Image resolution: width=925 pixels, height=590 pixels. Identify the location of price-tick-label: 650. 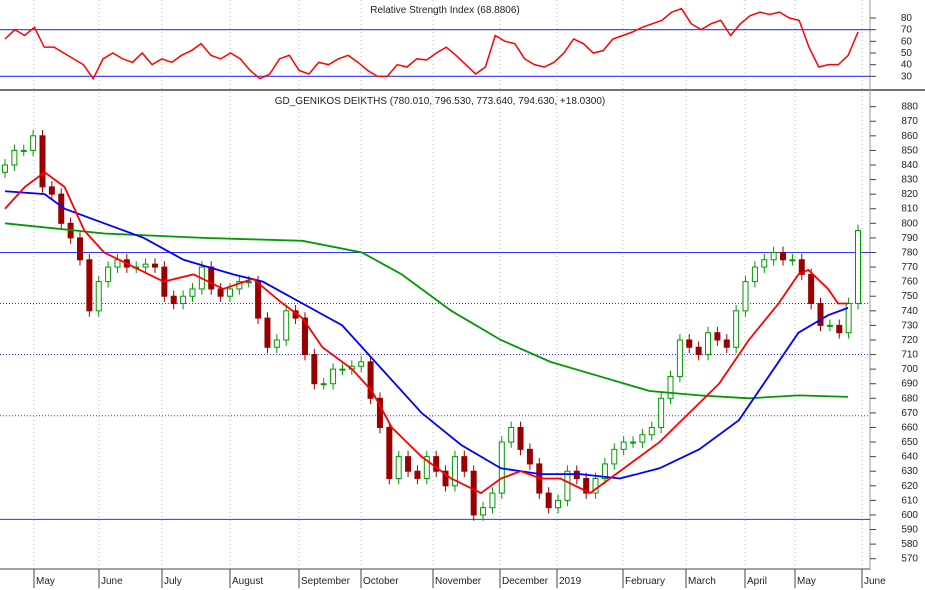
(909, 442).